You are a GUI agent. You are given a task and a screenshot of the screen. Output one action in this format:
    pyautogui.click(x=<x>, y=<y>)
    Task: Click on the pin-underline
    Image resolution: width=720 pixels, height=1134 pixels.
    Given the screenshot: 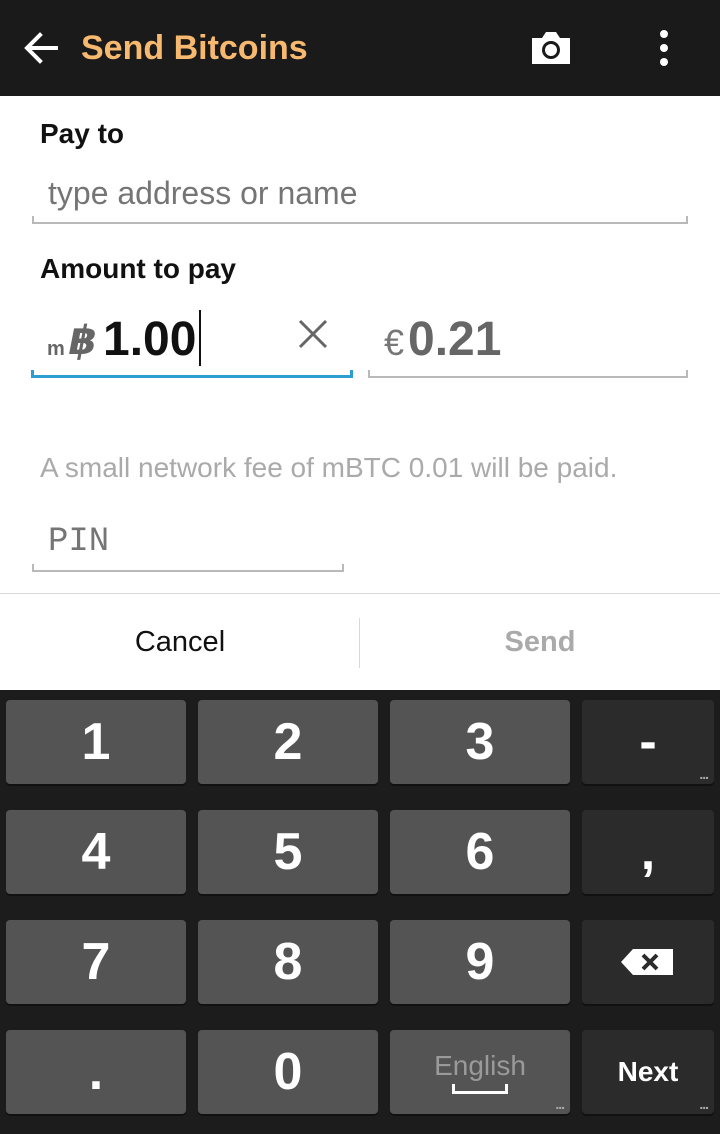 What is the action you would take?
    pyautogui.click(x=188, y=568)
    